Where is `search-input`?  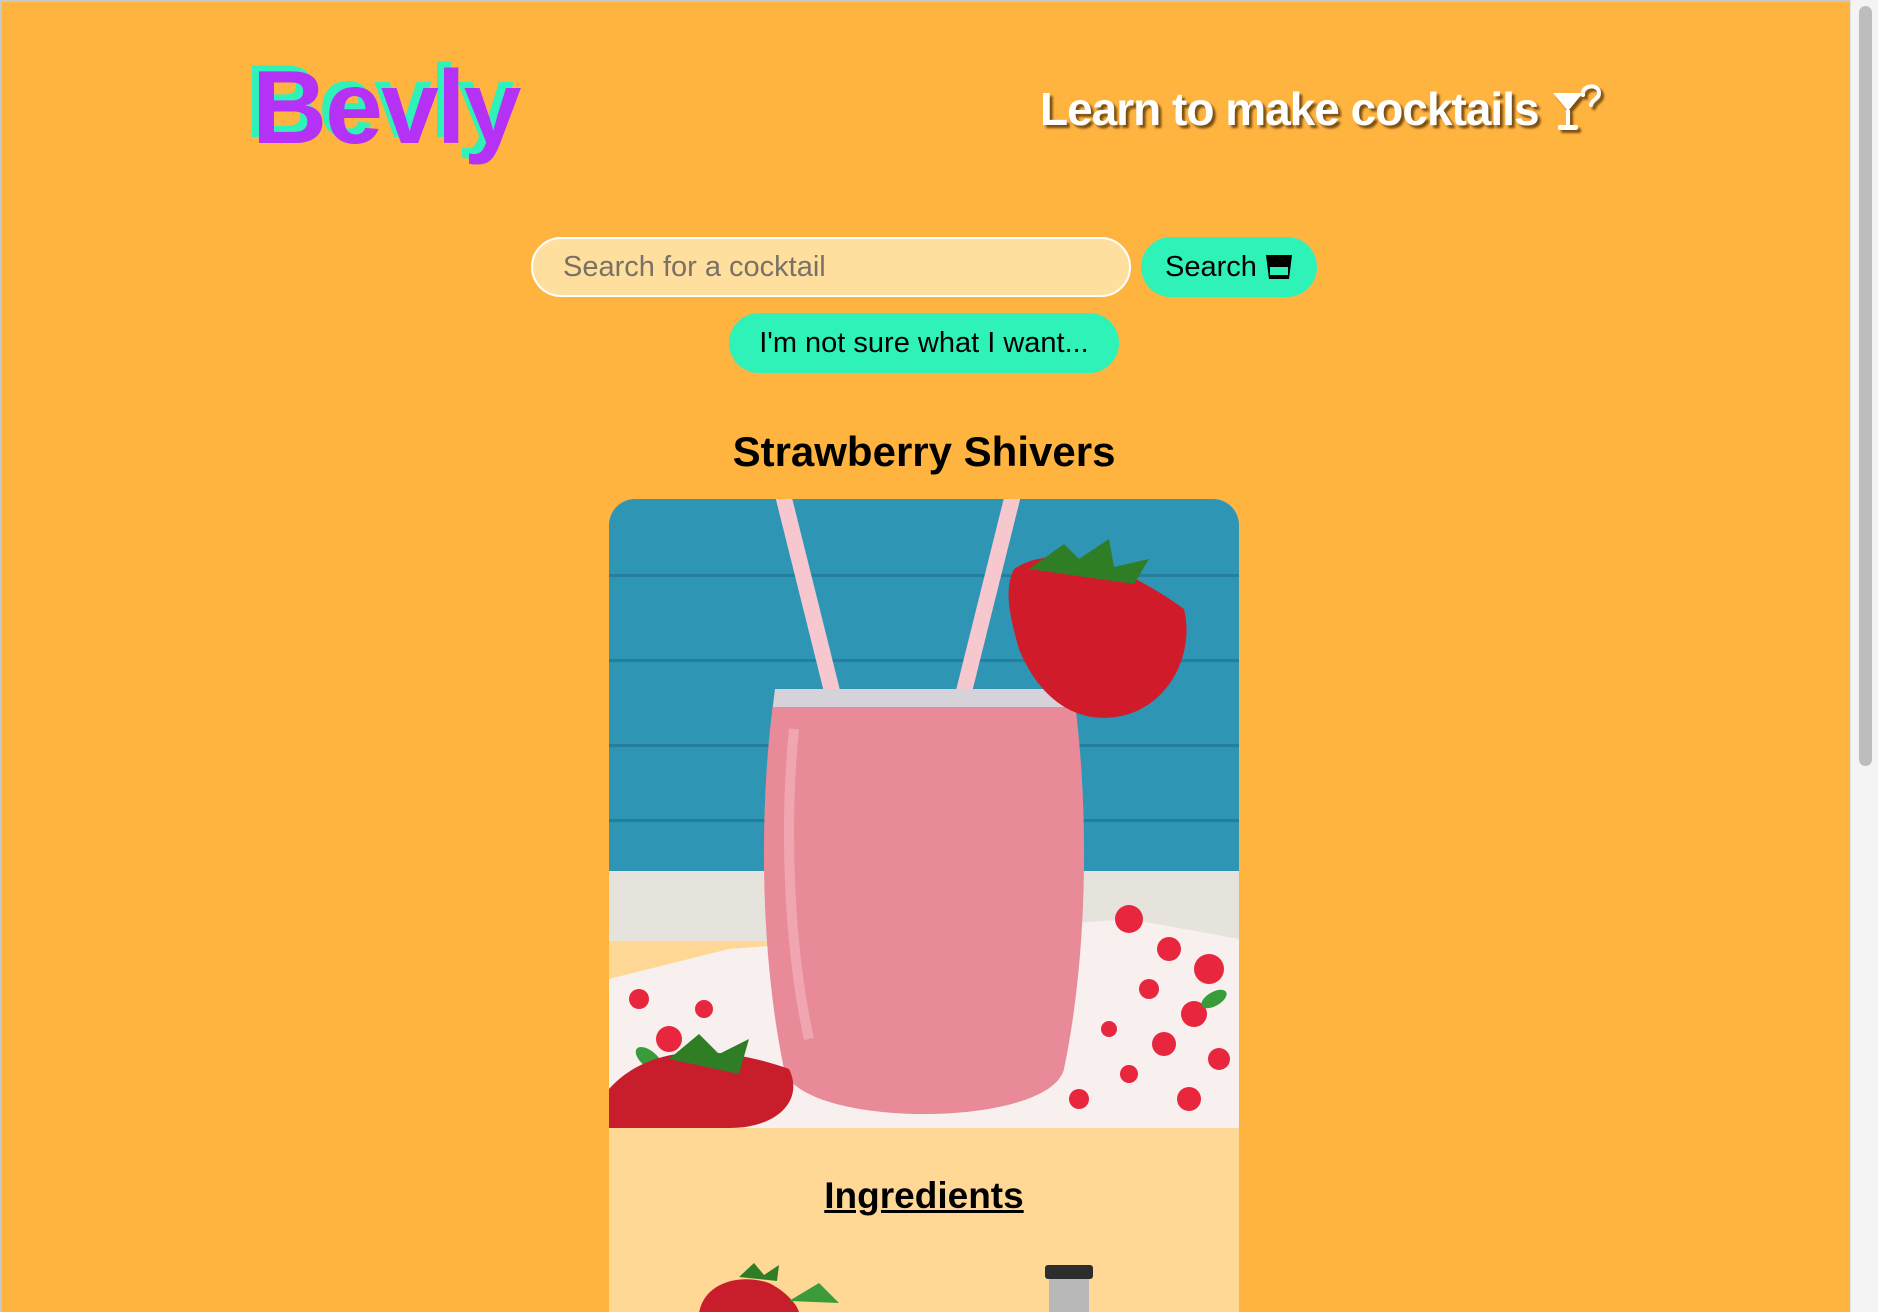 search-input is located at coordinates (831, 267).